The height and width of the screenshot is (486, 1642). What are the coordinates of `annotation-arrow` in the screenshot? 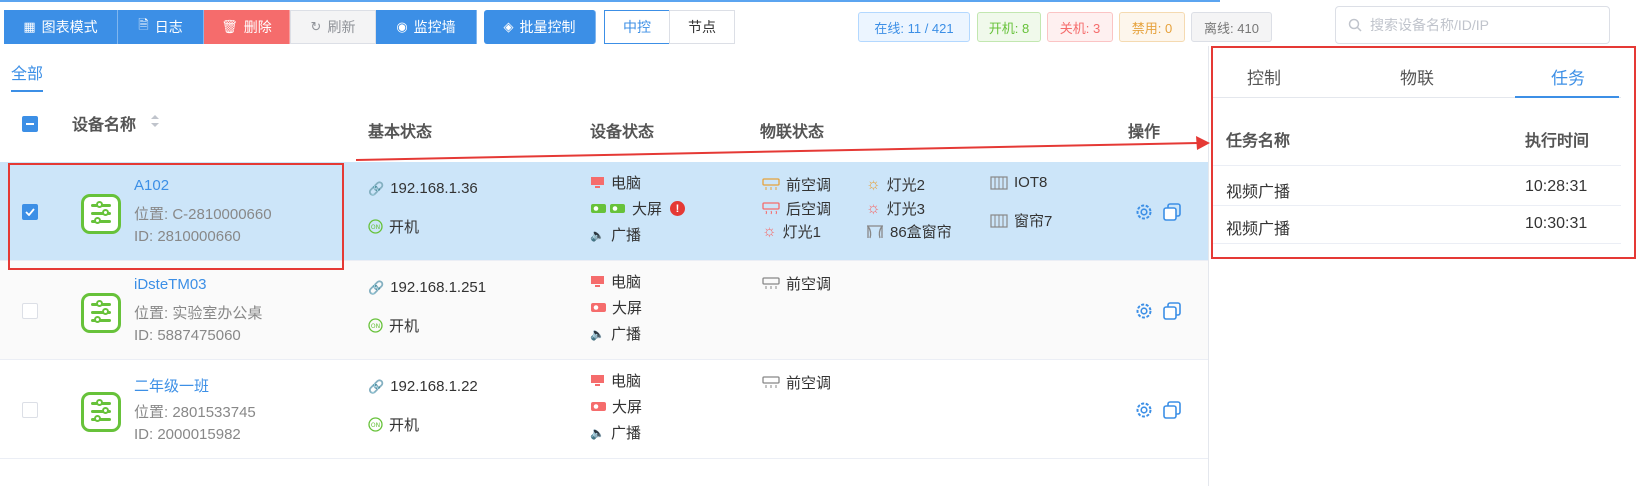 It's located at (782, 148).